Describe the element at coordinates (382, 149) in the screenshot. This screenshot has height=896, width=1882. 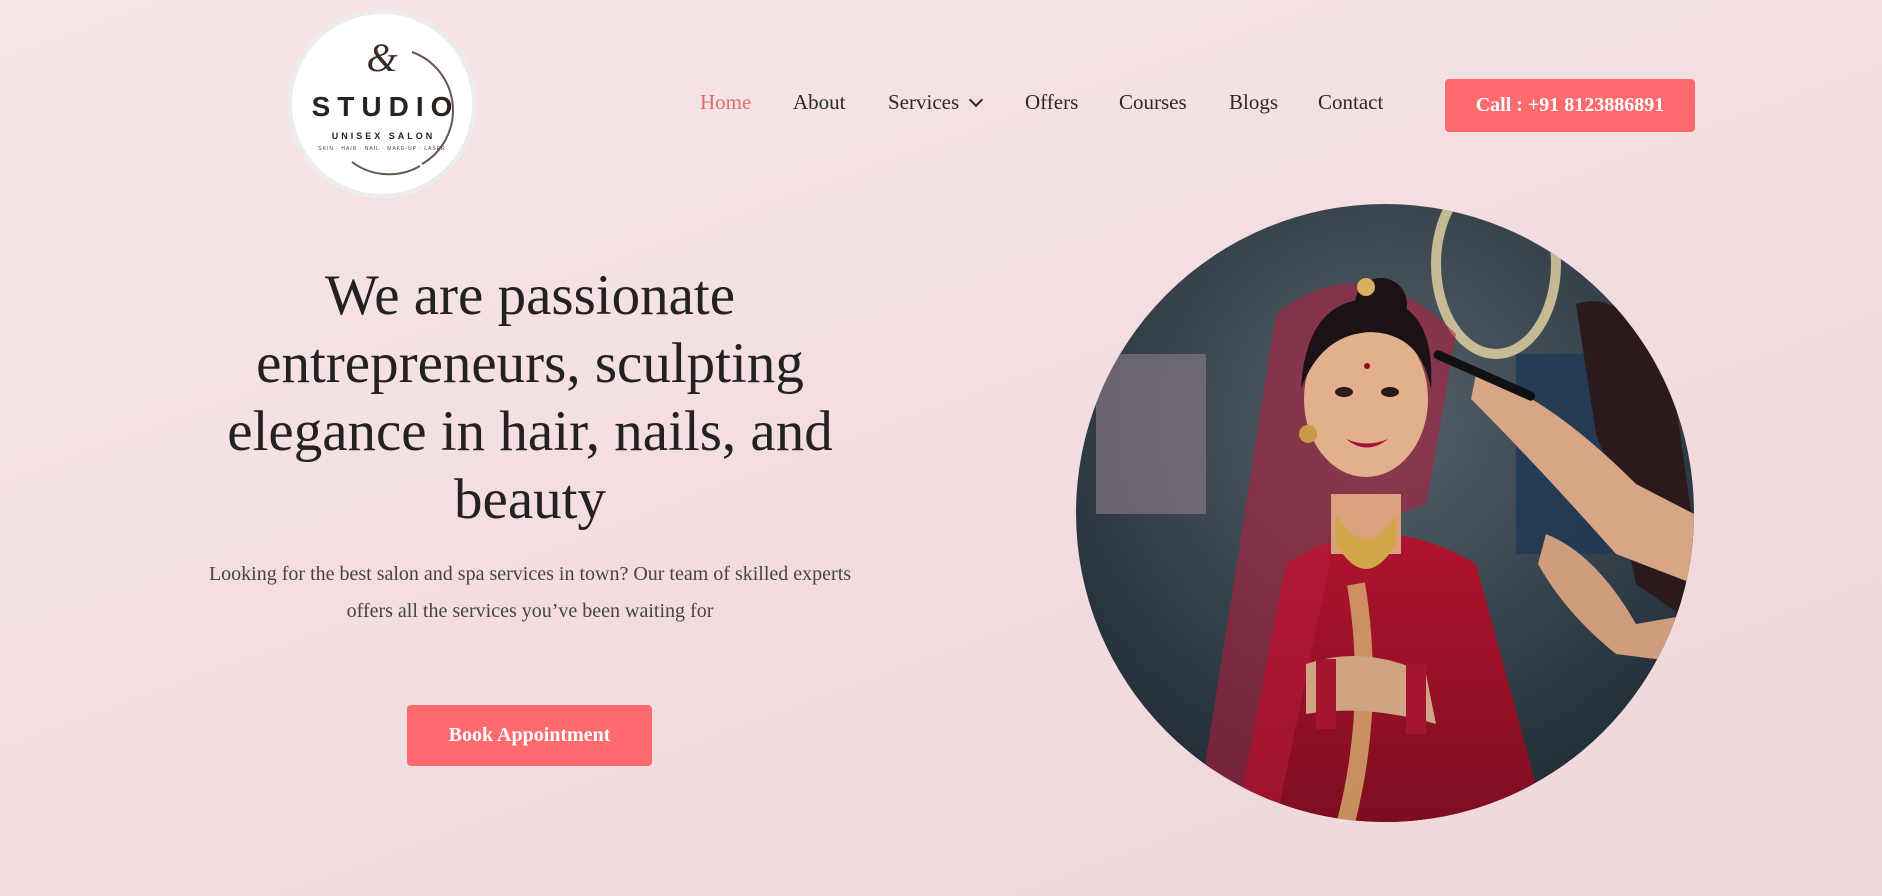
I see `logo-tagline: SKIN · HAIR · NAIL · MAKE-UP · LASER` at that location.